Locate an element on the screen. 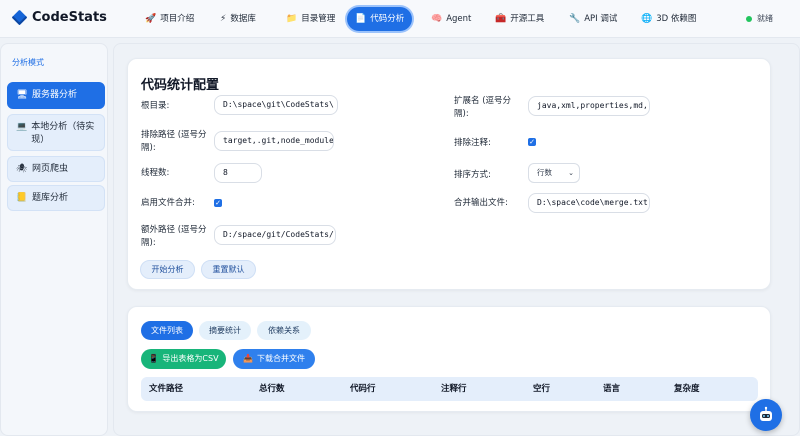  sidebar-item-label: 服务器分析 is located at coordinates (55, 95).